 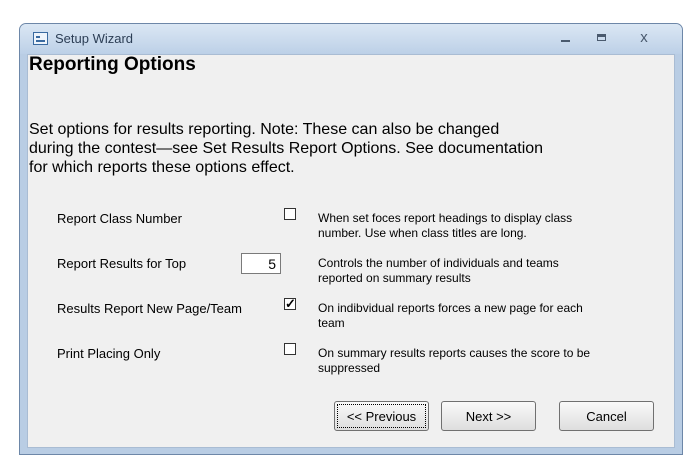 What do you see at coordinates (602, 38) in the screenshot?
I see `maximize-icon` at bounding box center [602, 38].